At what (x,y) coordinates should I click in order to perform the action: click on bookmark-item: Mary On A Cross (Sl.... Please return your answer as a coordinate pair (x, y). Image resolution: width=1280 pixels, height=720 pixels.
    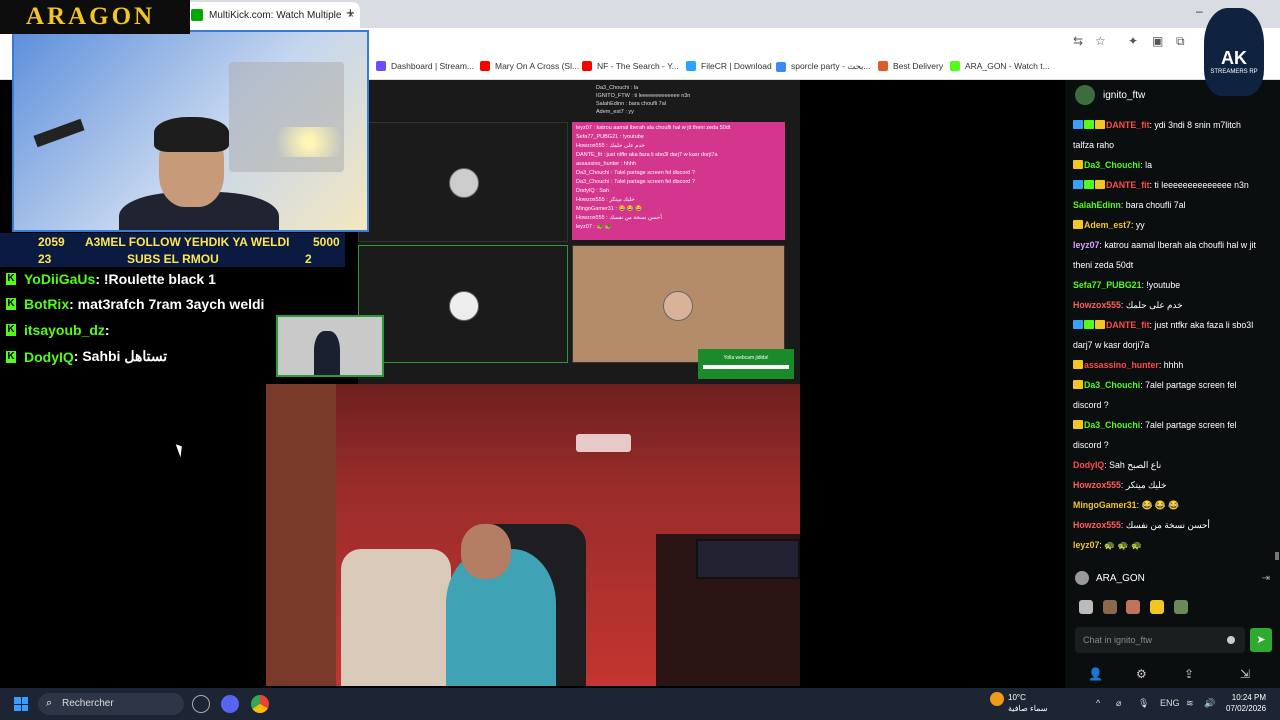
    Looking at the image, I should click on (529, 66).